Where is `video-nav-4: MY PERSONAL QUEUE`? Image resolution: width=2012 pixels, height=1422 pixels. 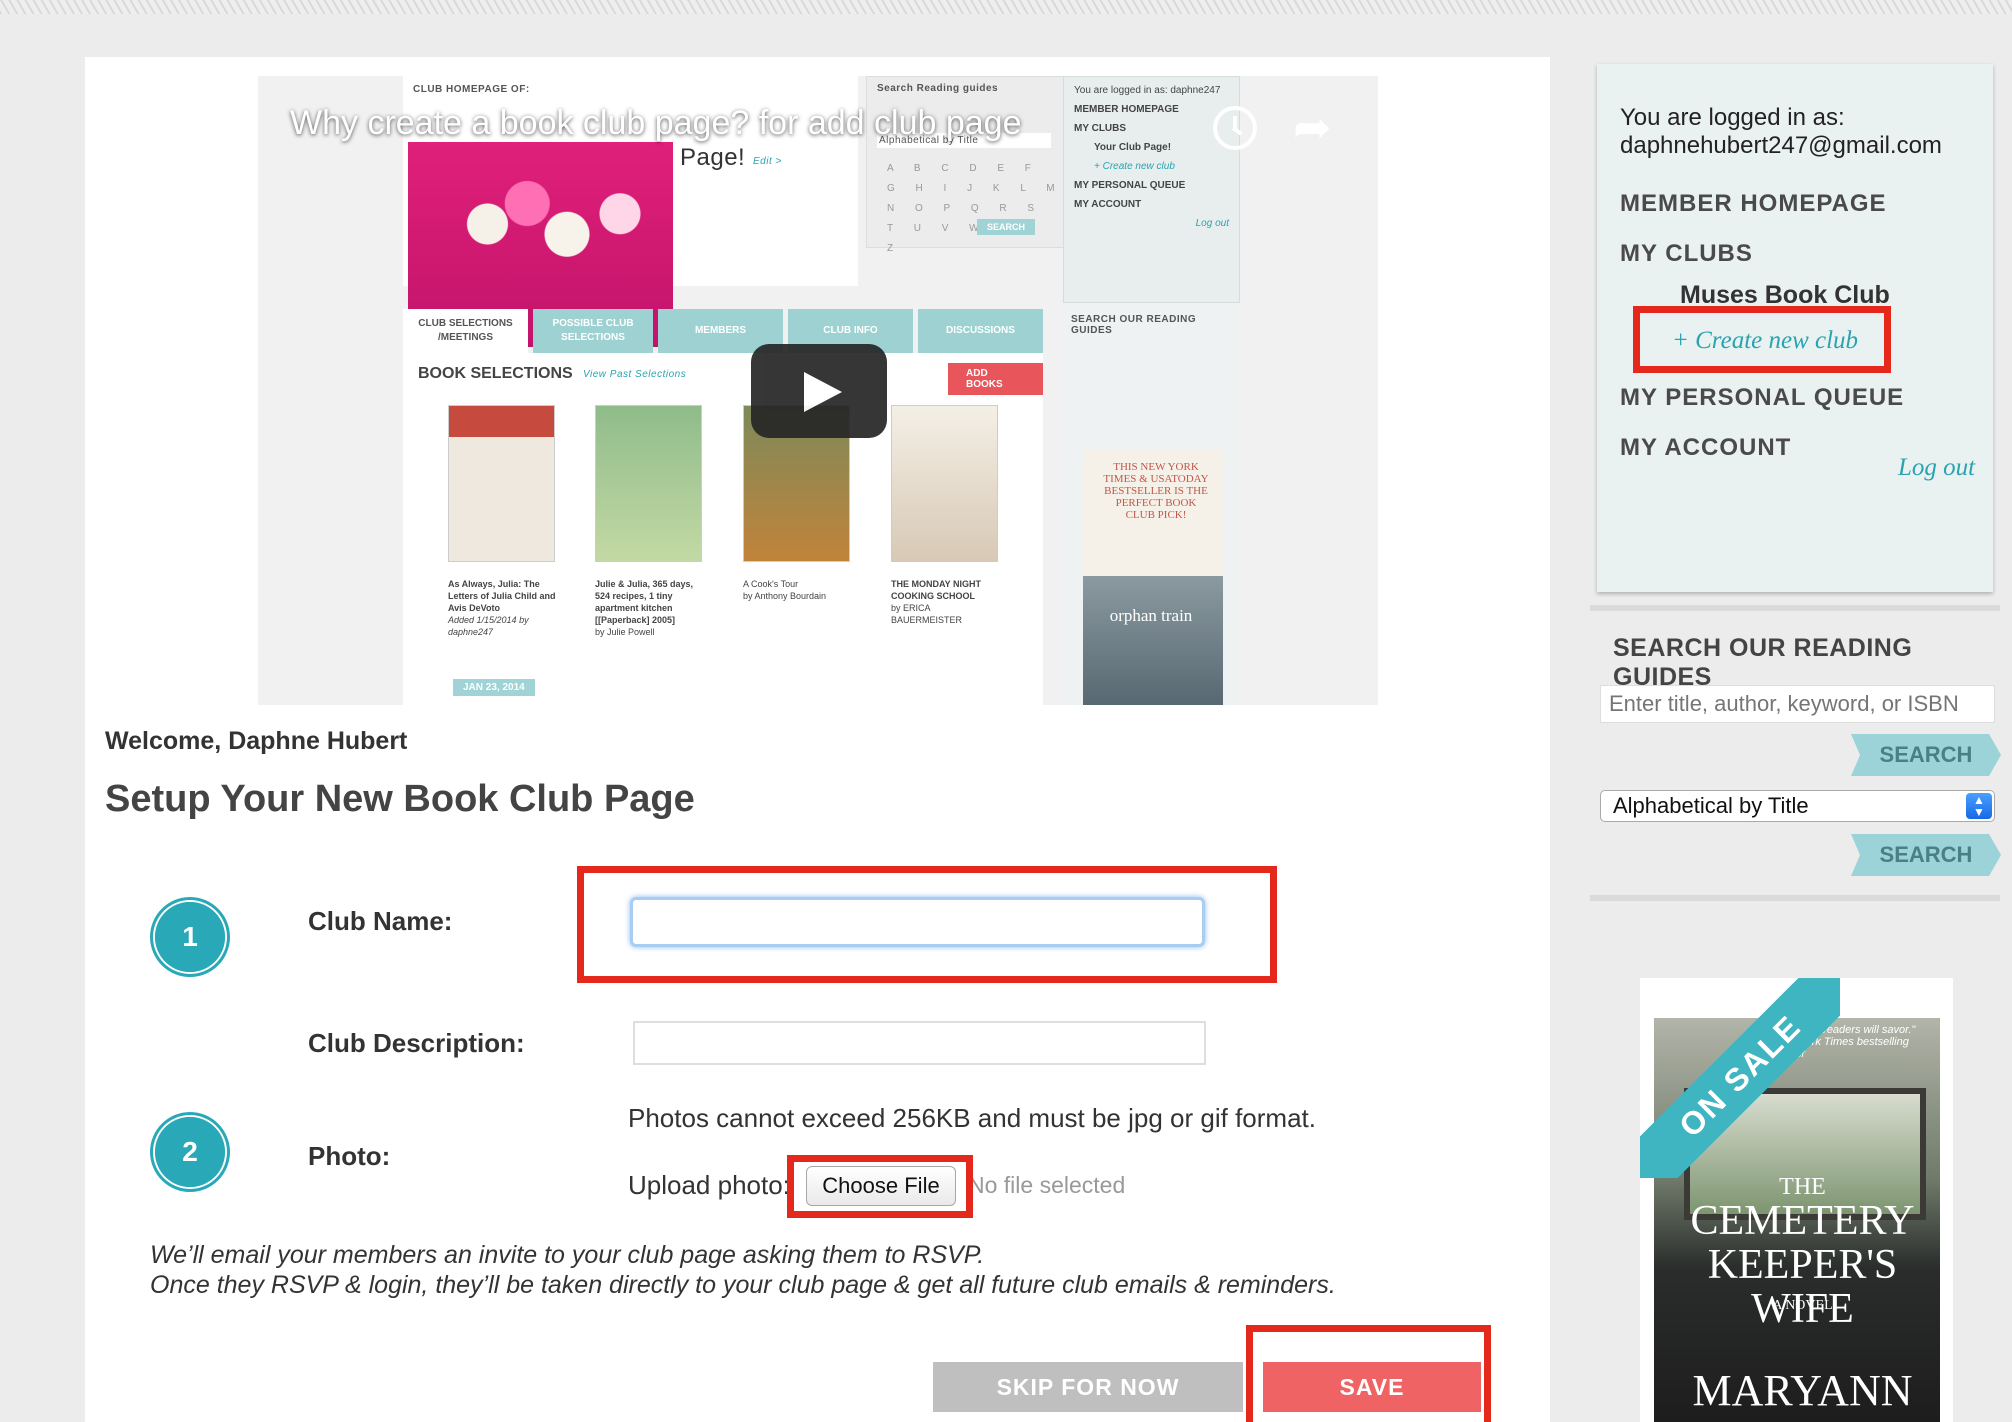 video-nav-4: MY PERSONAL QUEUE is located at coordinates (1130, 185).